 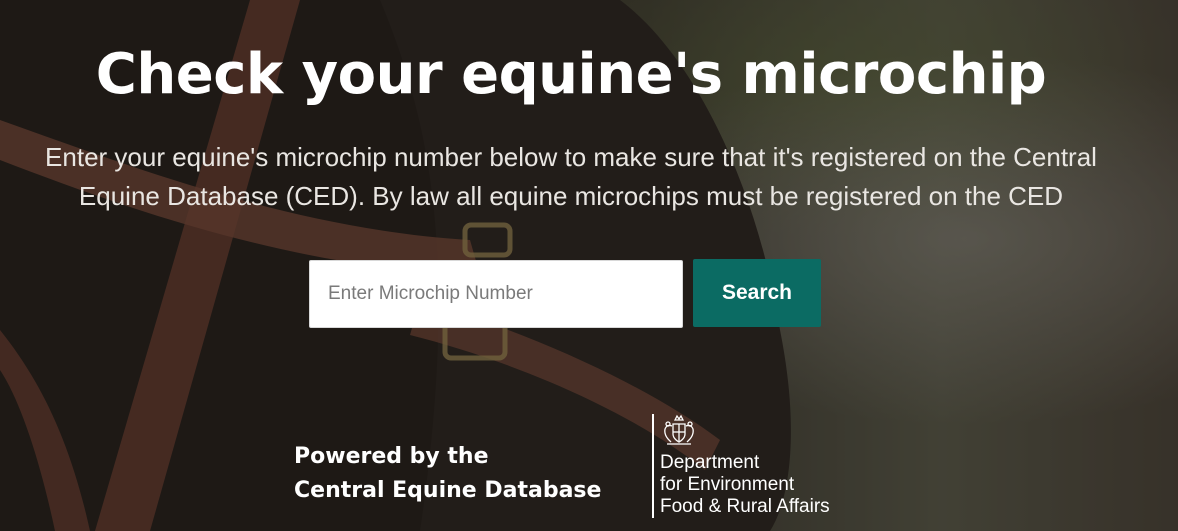 What do you see at coordinates (757, 293) in the screenshot?
I see `search-button: Search` at bounding box center [757, 293].